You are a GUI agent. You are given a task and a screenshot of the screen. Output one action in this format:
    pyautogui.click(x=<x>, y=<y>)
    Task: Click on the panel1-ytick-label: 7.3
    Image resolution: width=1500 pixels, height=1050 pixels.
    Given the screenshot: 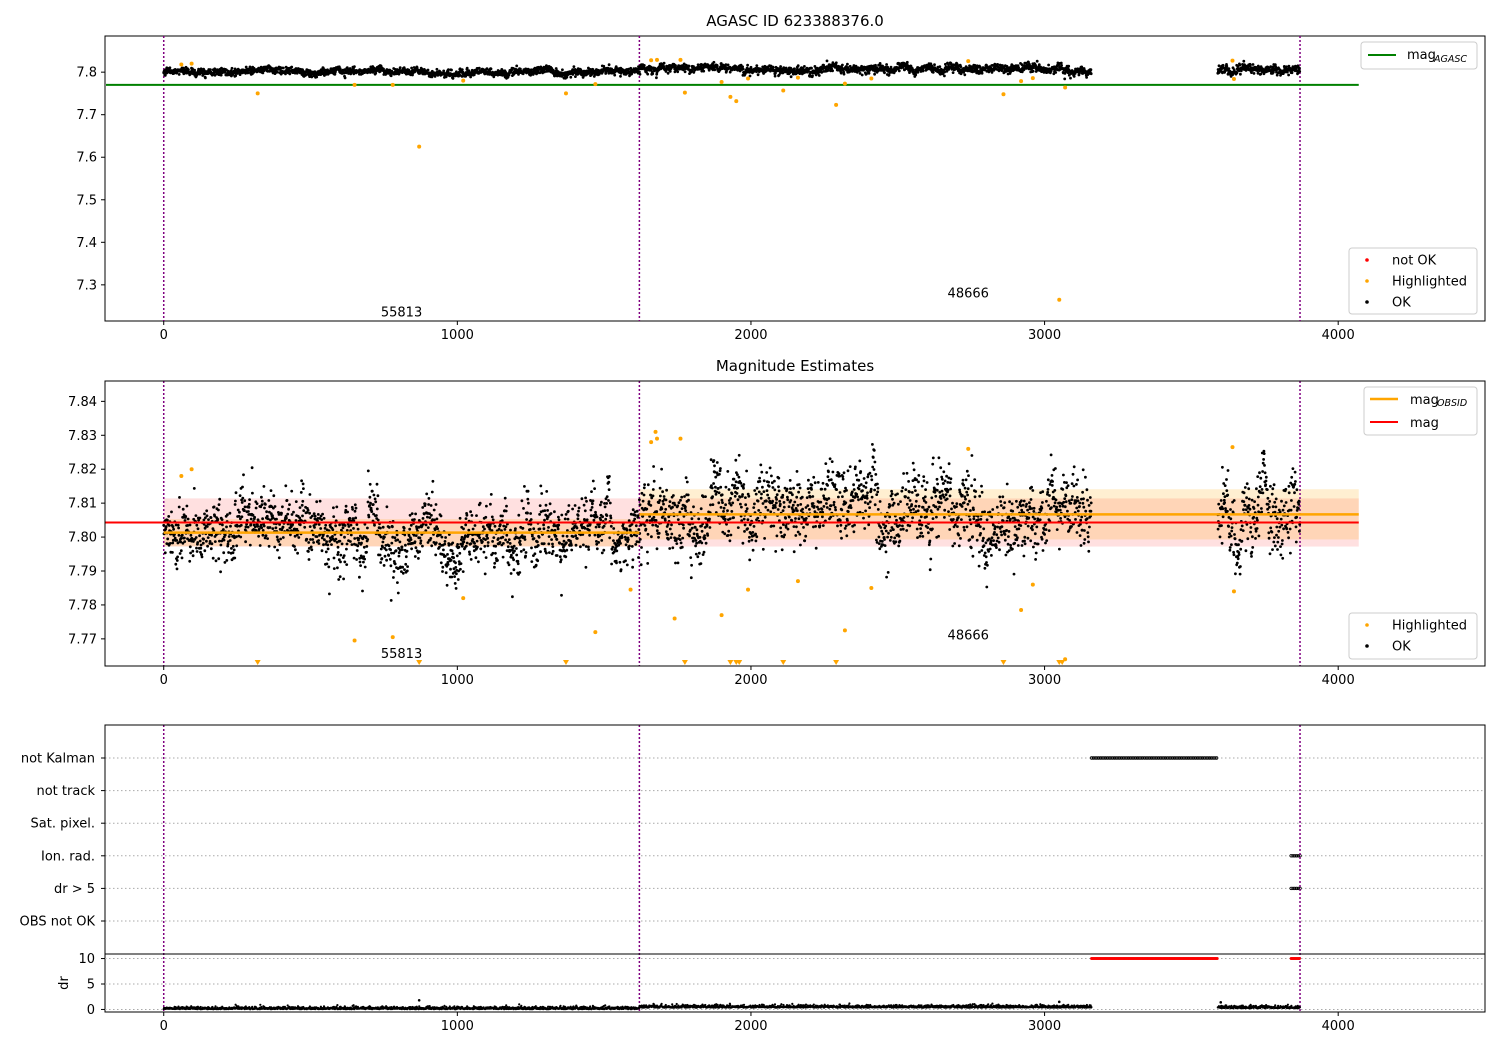 What is the action you would take?
    pyautogui.click(x=86, y=285)
    